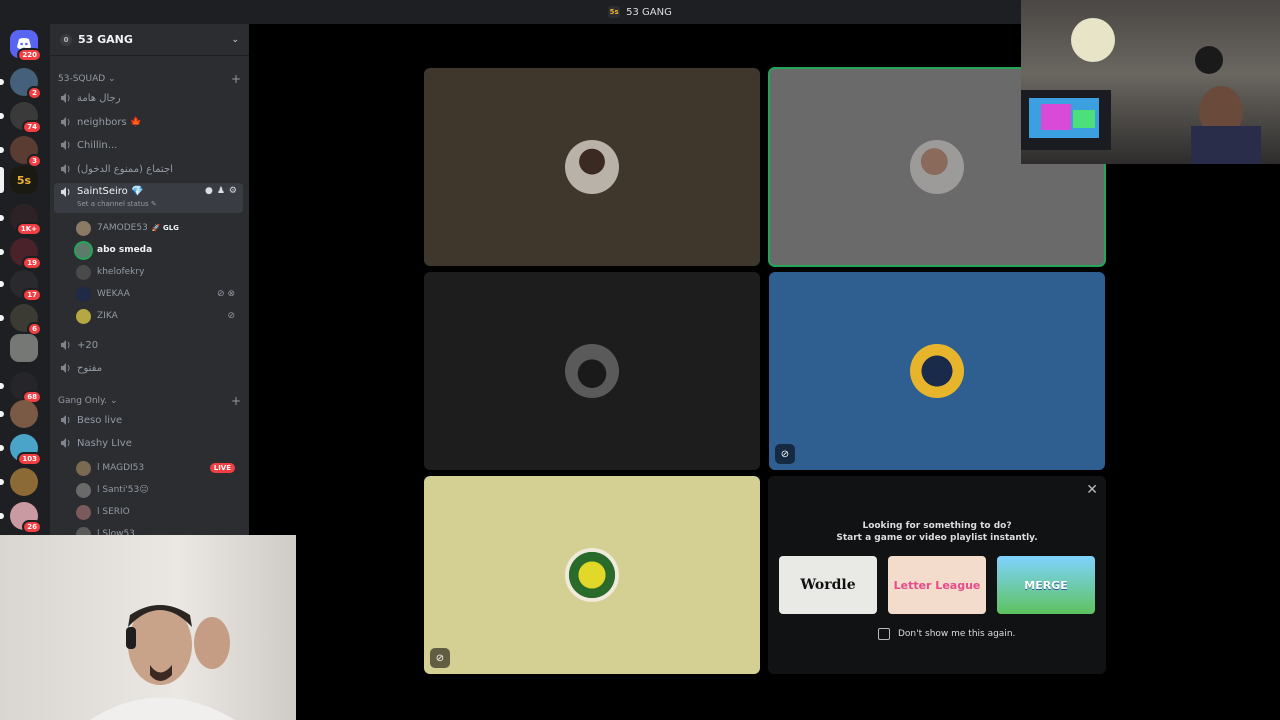 The image size is (1280, 720). What do you see at coordinates (121, 272) in the screenshot?
I see `user-name: khelofekry` at bounding box center [121, 272].